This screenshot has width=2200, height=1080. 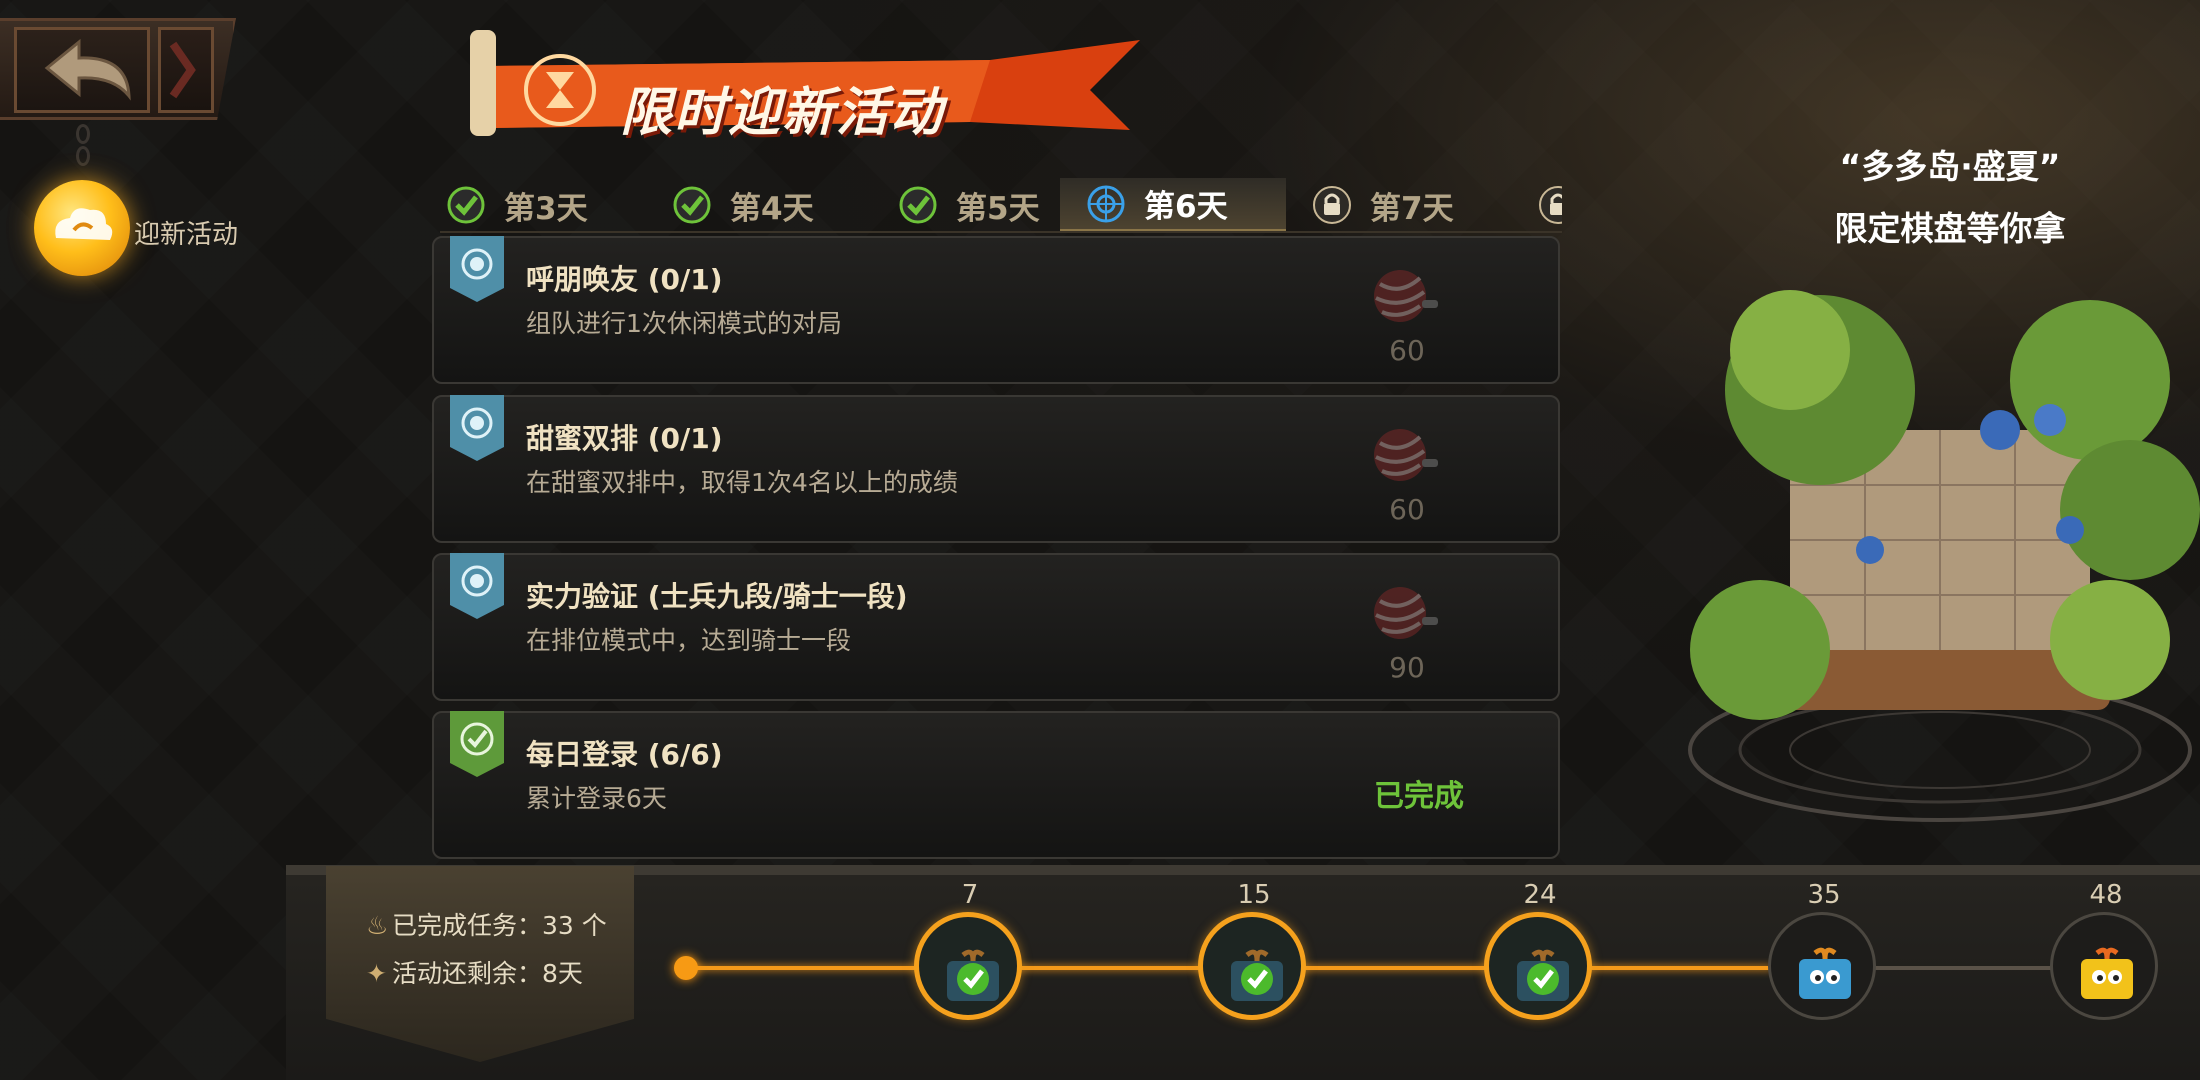 What do you see at coordinates (1950, 228) in the screenshot?
I see `promo-subtitle: 限定棋盘等你拿` at bounding box center [1950, 228].